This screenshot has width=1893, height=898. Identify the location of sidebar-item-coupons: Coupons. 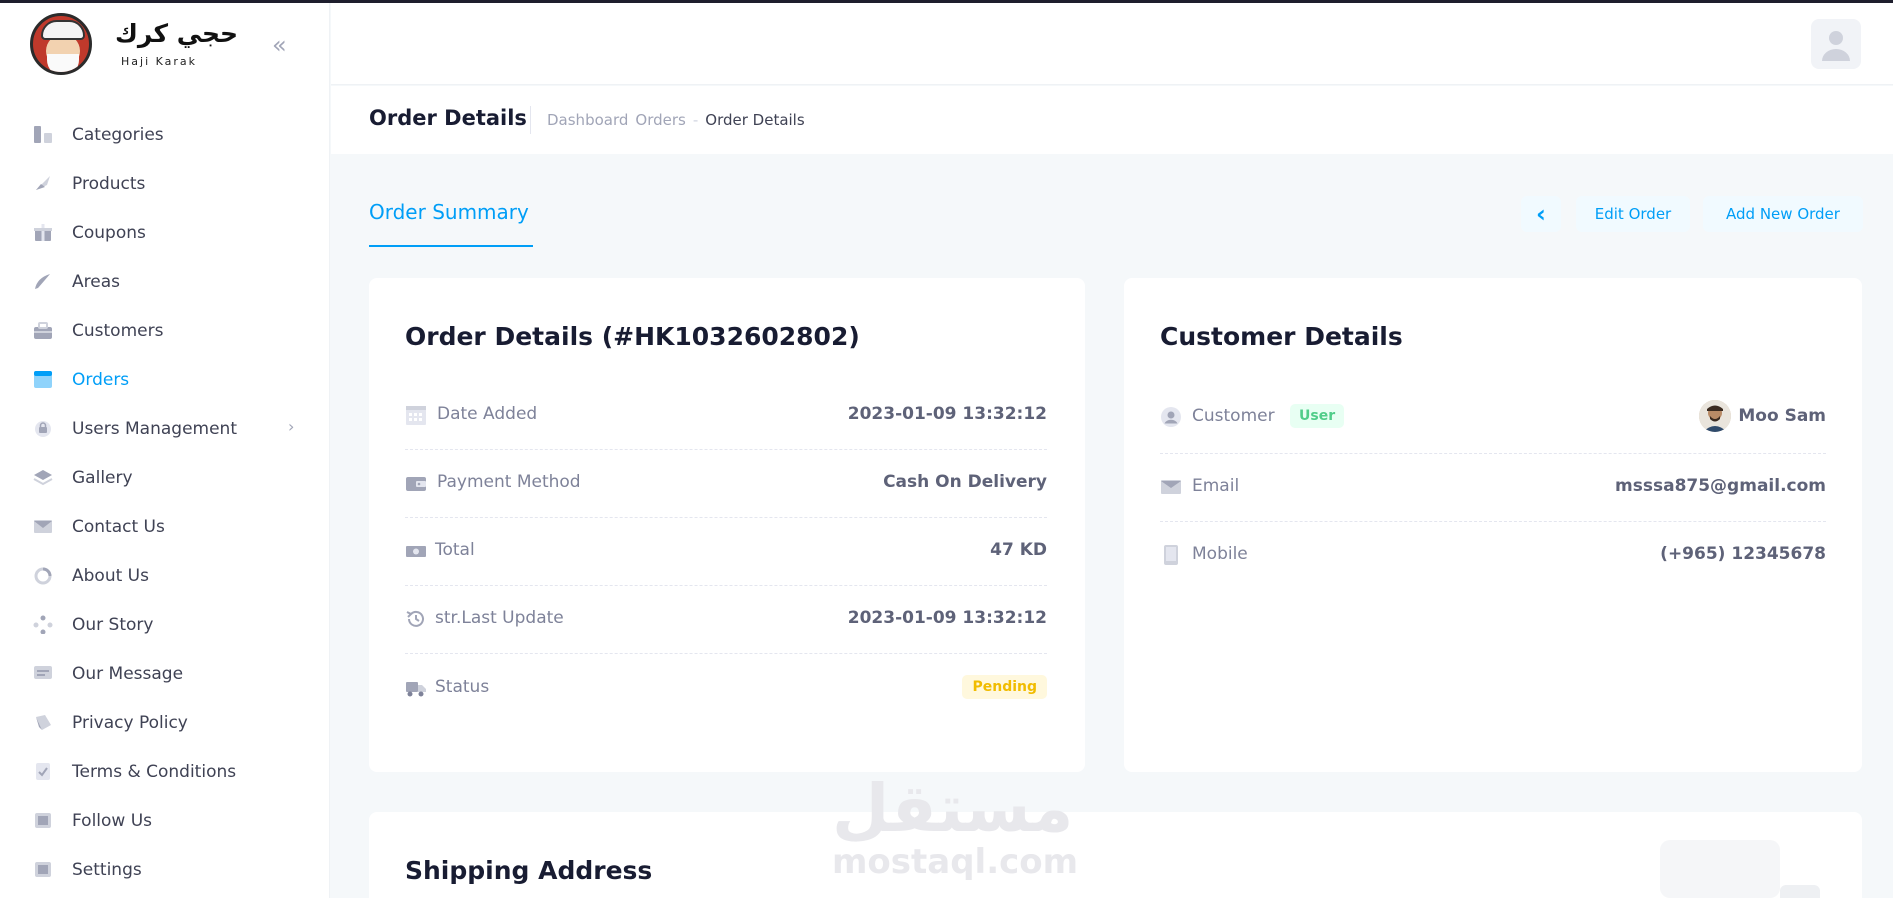
(165, 232).